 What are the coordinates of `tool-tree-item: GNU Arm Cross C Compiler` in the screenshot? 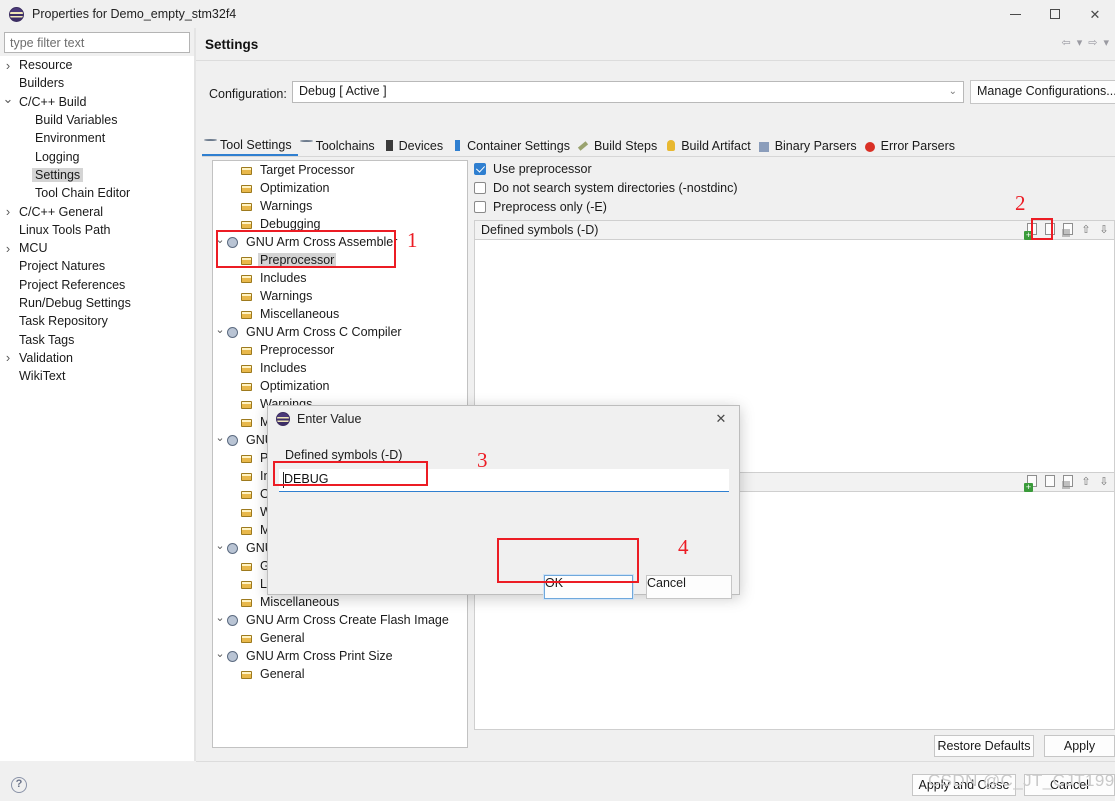 It's located at (340, 332).